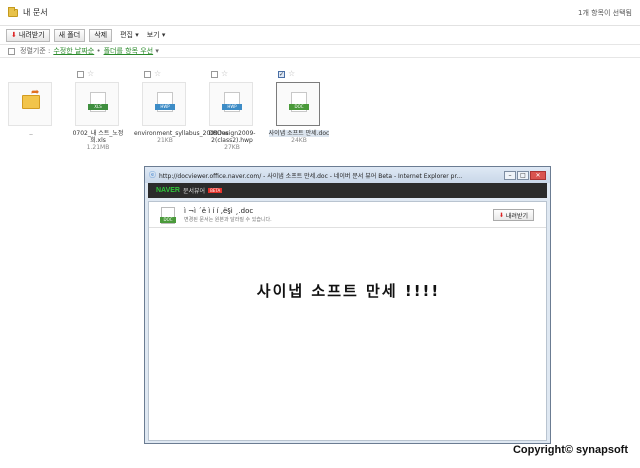  What do you see at coordinates (320, 35) in the screenshot?
I see `toolbar: ⬇ 내려받기 새 폴더 삭제 편집 ▾ 보기 ▾` at bounding box center [320, 35].